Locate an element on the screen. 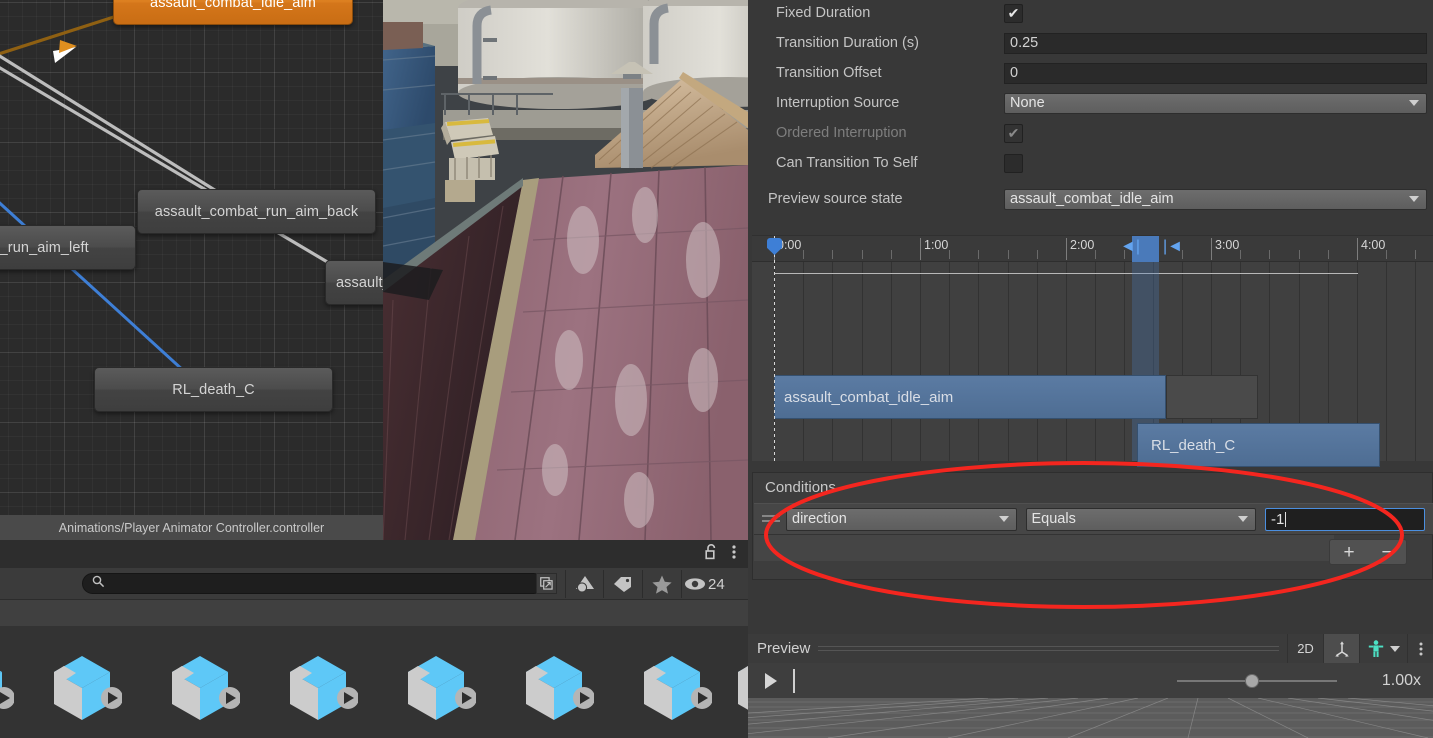 Image resolution: width=1433 pixels, height=738 pixels. dropdown-value: direction is located at coordinates (819, 519).